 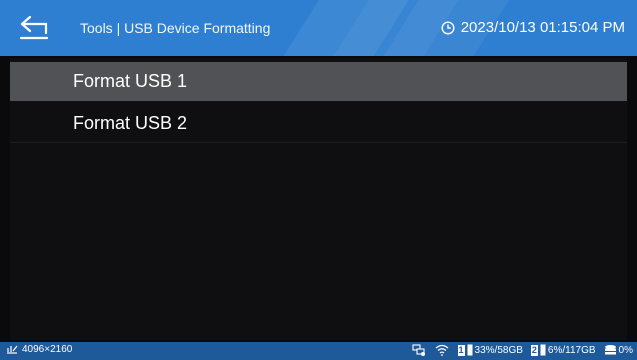 What do you see at coordinates (418, 350) in the screenshot?
I see `network-icon` at bounding box center [418, 350].